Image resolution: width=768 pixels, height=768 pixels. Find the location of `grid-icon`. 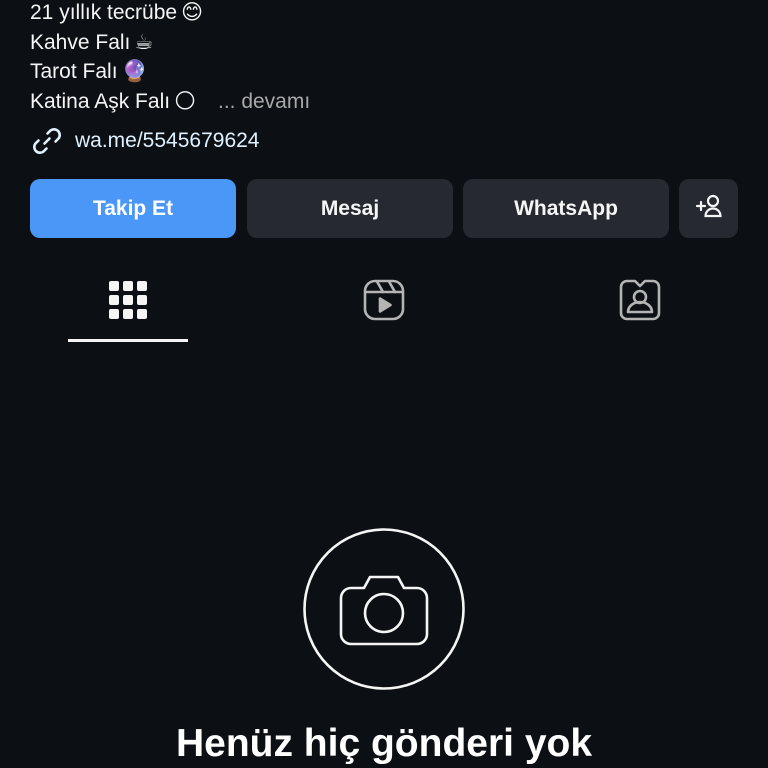

grid-icon is located at coordinates (128, 302).